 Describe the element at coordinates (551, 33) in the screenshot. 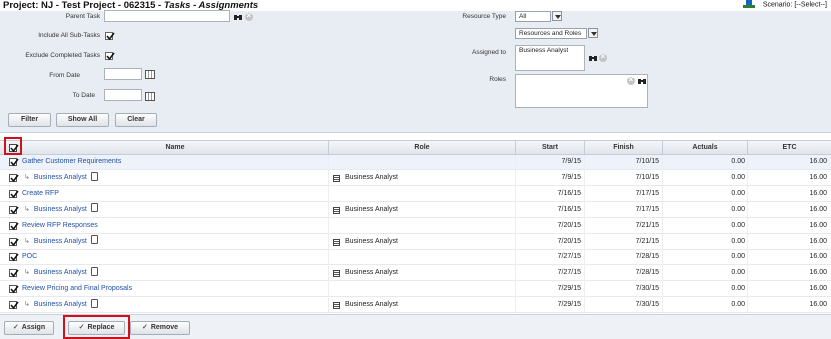

I see `resources-roles-select: Resources and Roles` at that location.